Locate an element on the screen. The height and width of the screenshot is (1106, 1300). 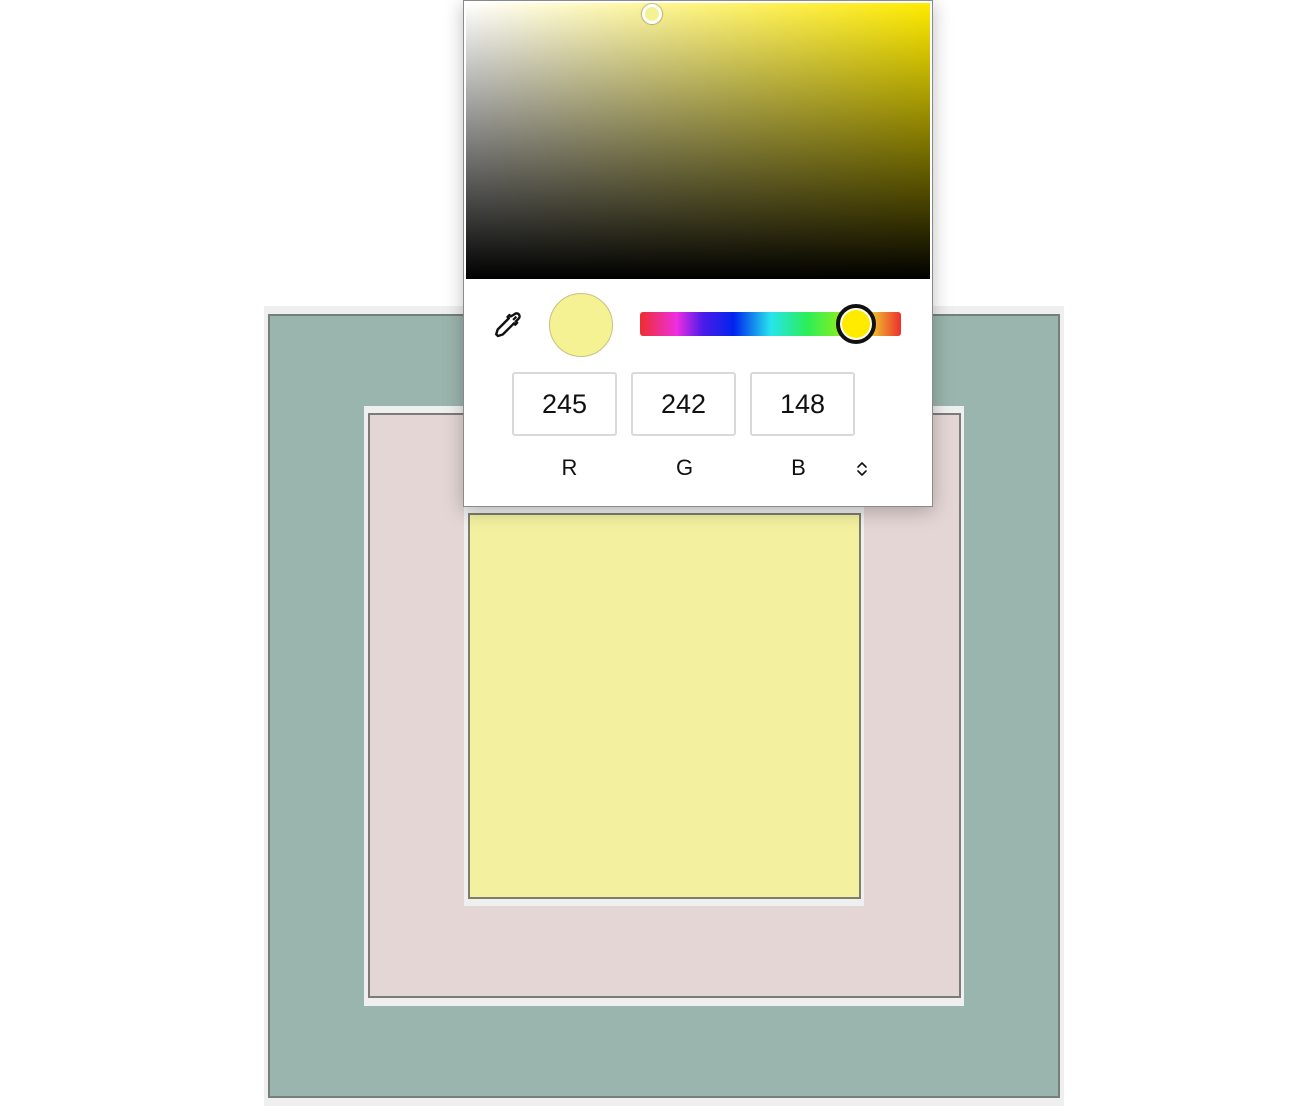
hue-slider is located at coordinates (770, 324).